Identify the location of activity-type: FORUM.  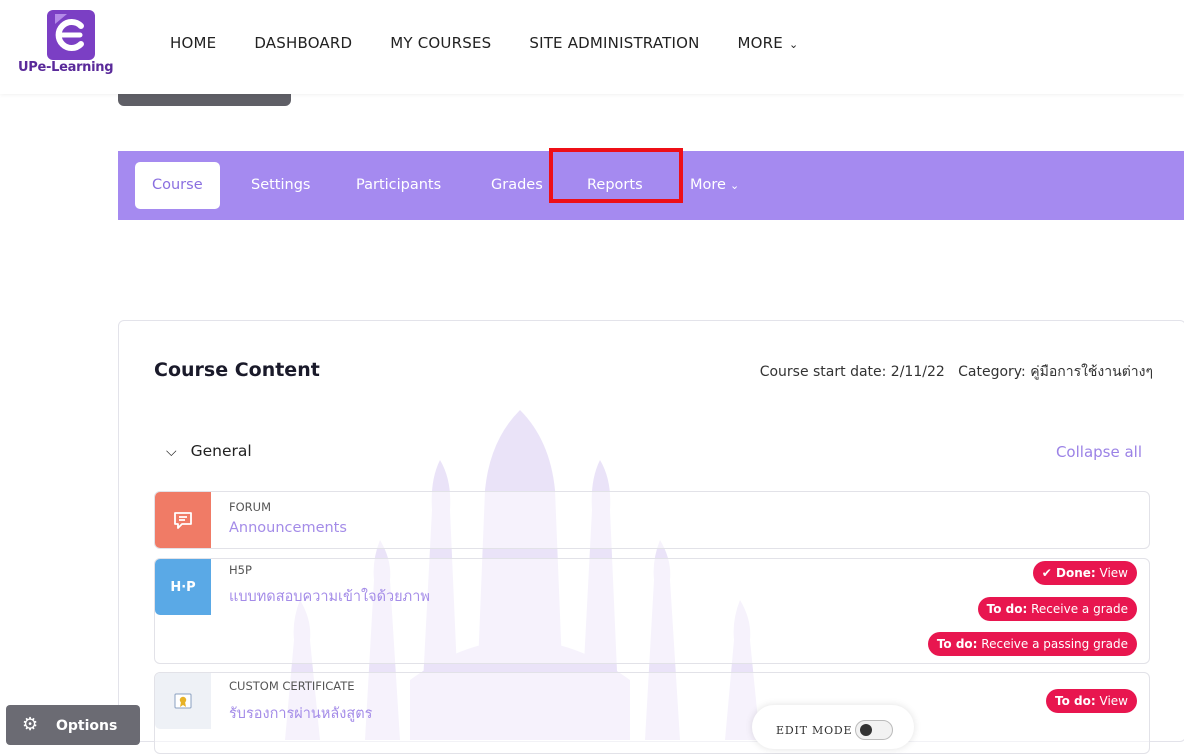
(250, 507).